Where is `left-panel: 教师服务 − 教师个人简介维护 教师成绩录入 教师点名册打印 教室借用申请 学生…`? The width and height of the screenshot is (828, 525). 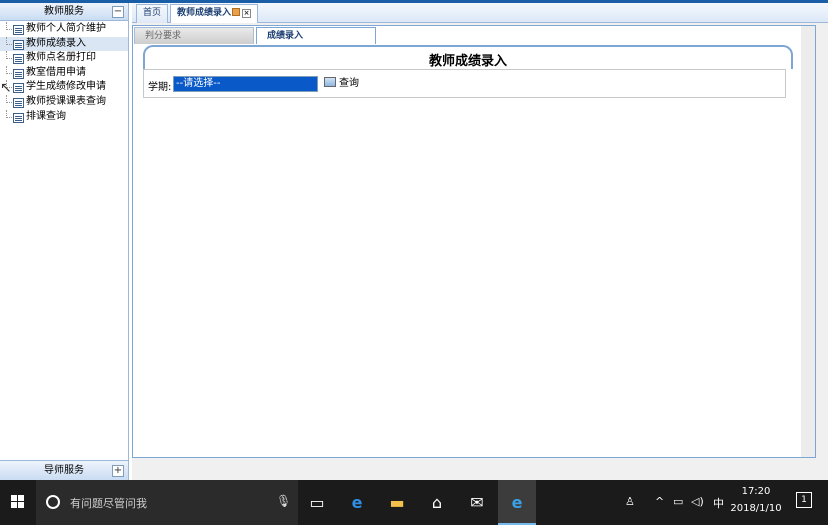
left-panel: 教师服务 − 教师个人简介维护 教师成绩录入 教师点名册打印 教室借用申请 学生… is located at coordinates (64, 241).